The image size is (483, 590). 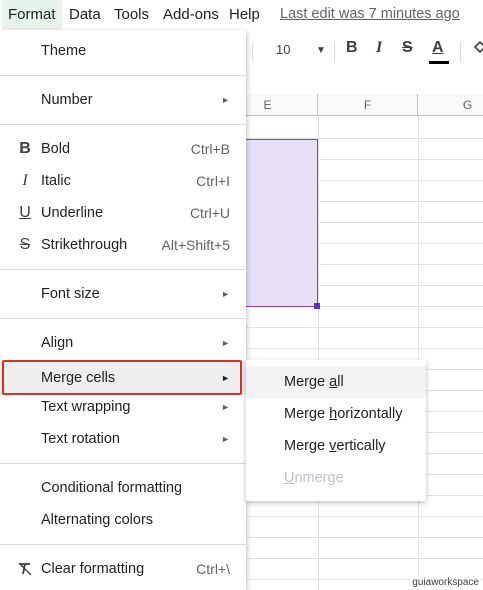 What do you see at coordinates (25, 569) in the screenshot?
I see `clear-formatting-icon` at bounding box center [25, 569].